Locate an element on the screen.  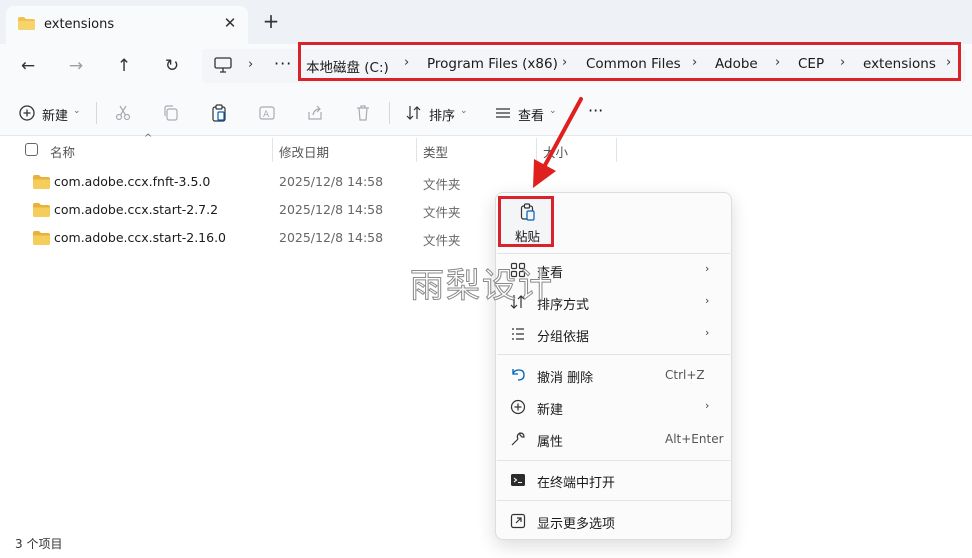
sort-ascending-icon: ^ is located at coordinates (148, 138).